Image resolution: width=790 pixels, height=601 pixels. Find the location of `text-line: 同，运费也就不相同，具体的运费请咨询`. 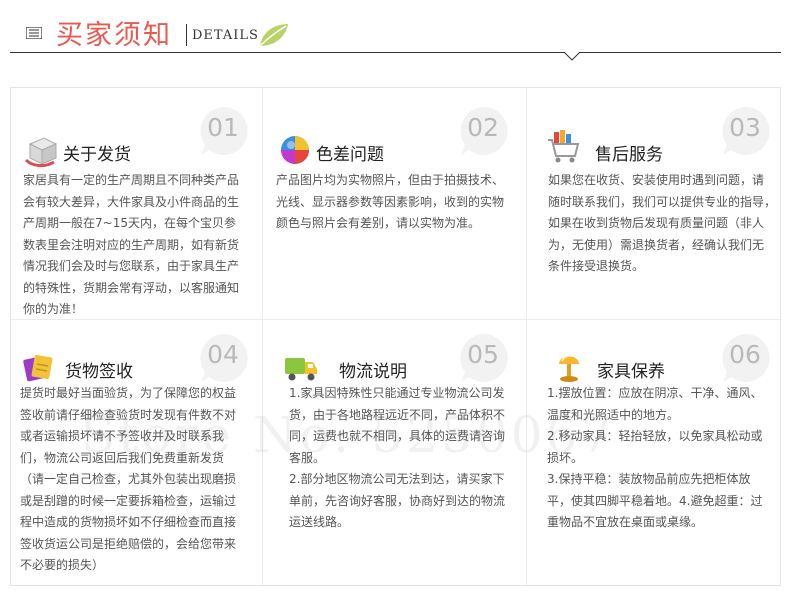

text-line: 同，运费也就不相同，具体的运费请咨询 is located at coordinates (397, 436).